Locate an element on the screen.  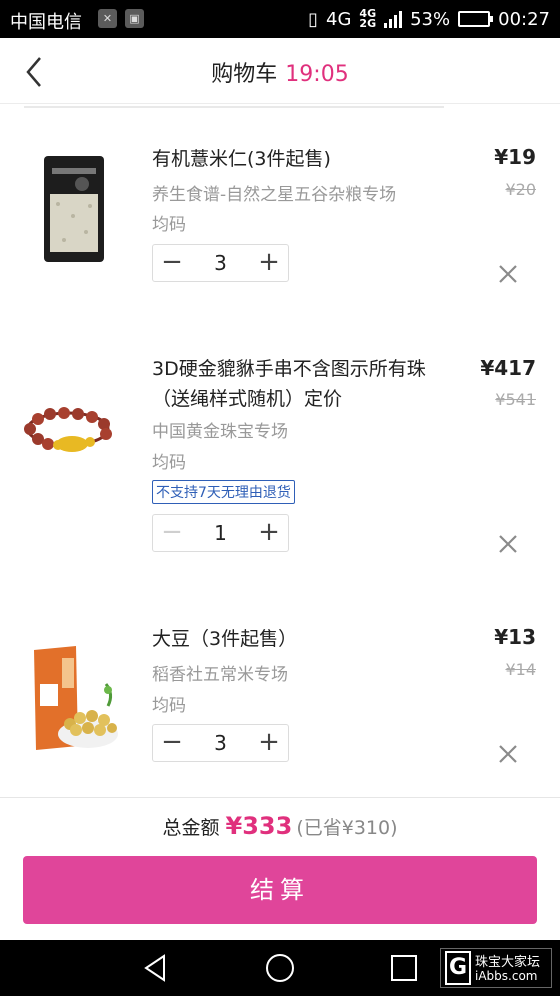
countdown-timer: 19:05 is located at coordinates (317, 74).